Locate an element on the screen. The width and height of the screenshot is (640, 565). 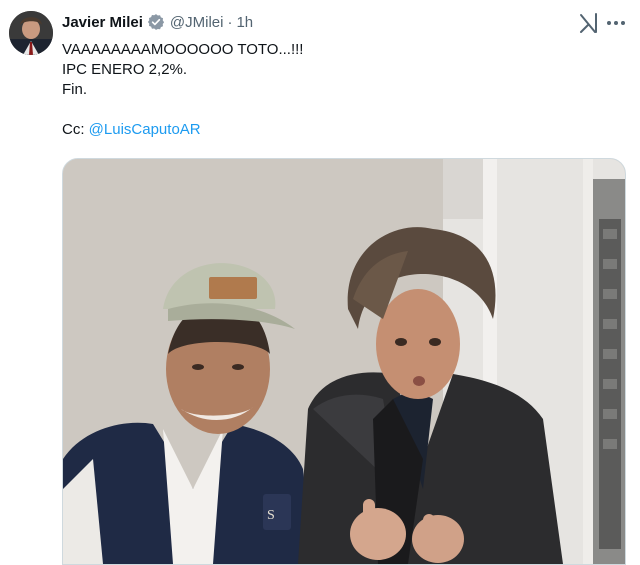
tweet-line-3: Fin. is located at coordinates (75, 89).